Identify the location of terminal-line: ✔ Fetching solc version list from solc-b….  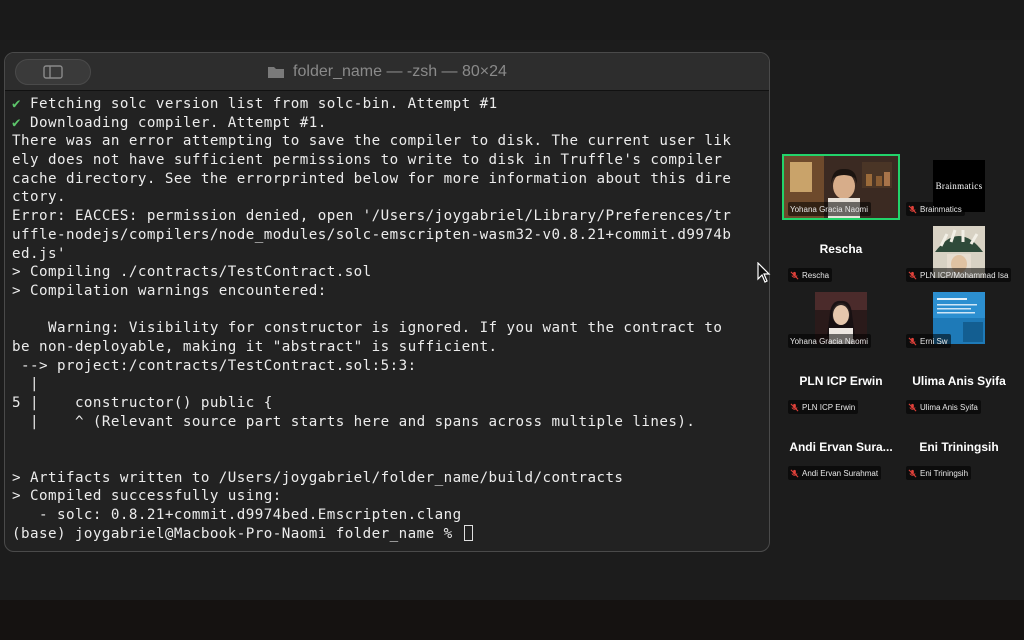
(386, 104).